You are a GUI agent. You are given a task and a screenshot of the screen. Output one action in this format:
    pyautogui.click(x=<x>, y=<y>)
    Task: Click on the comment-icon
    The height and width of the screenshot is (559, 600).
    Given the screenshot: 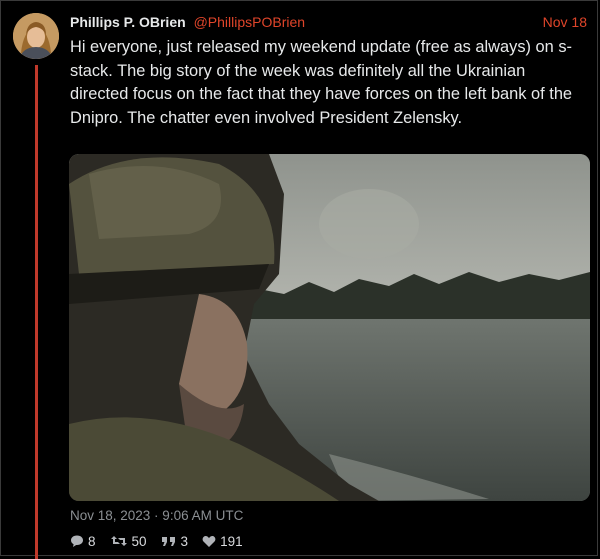 What is the action you would take?
    pyautogui.click(x=77, y=541)
    